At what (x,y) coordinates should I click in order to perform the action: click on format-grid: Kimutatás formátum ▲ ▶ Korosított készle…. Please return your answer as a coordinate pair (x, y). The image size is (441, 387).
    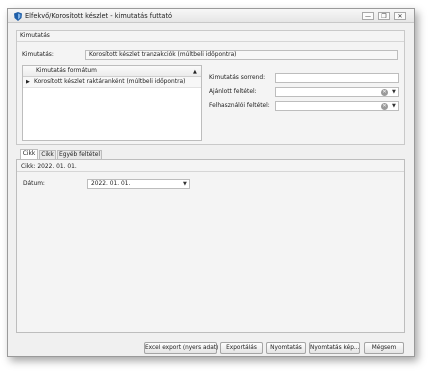
    Looking at the image, I should click on (112, 103).